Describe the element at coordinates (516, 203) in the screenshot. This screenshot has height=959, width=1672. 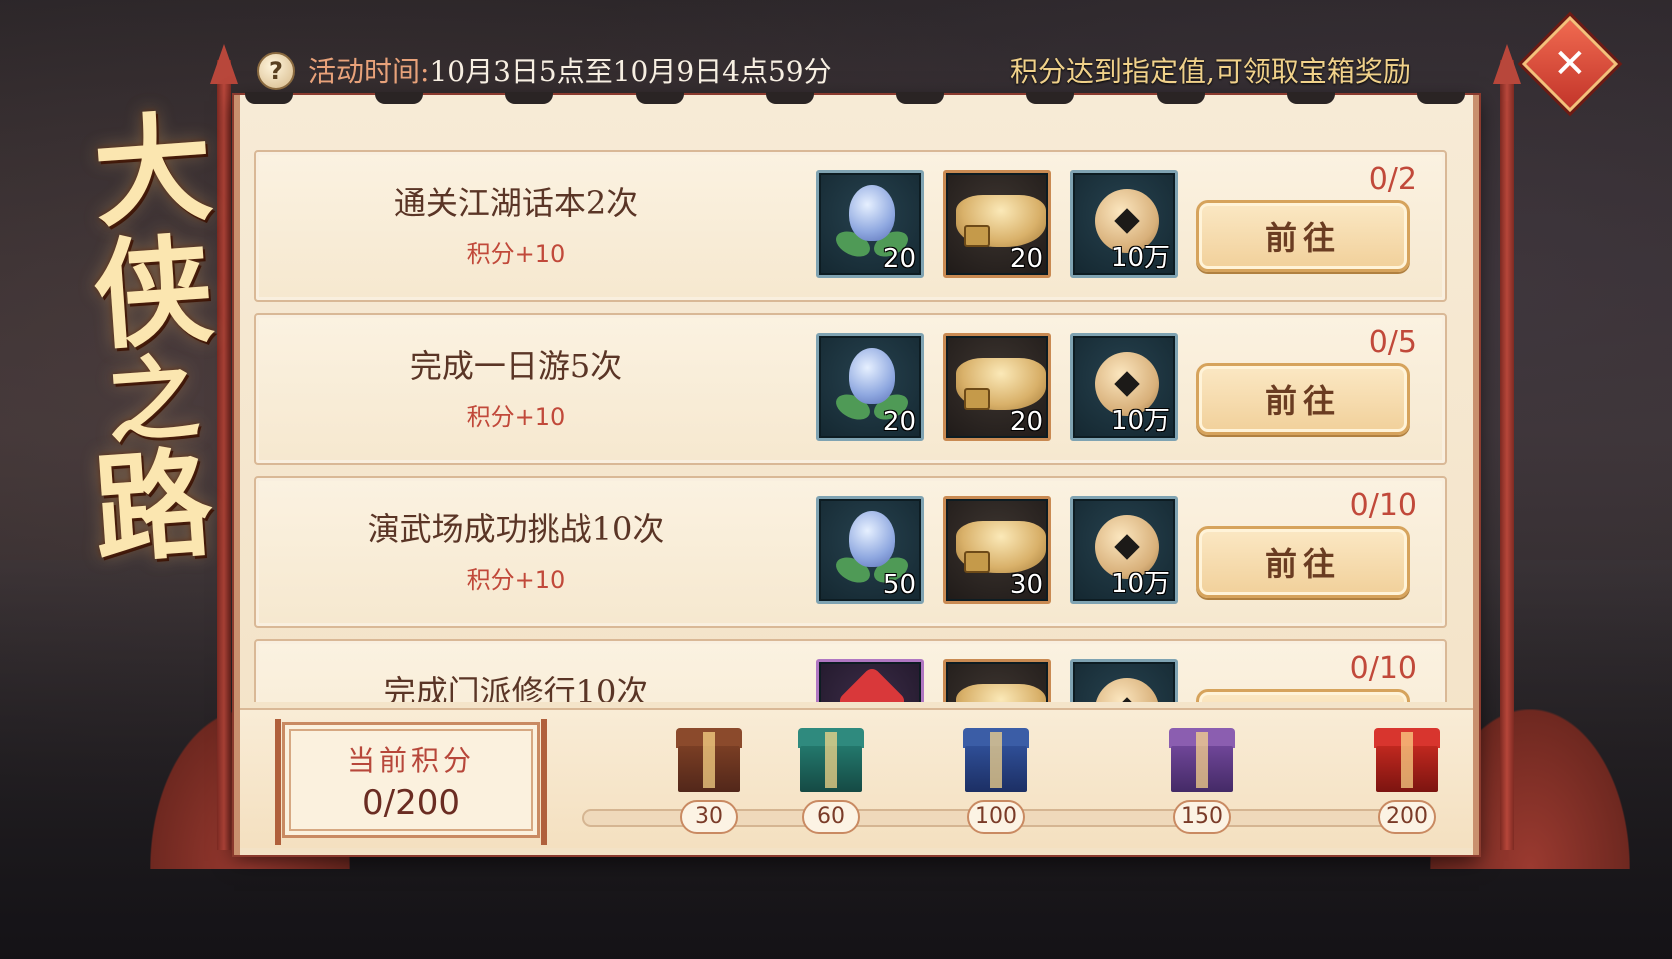
I see `task-title: 通关江湖话本2次` at that location.